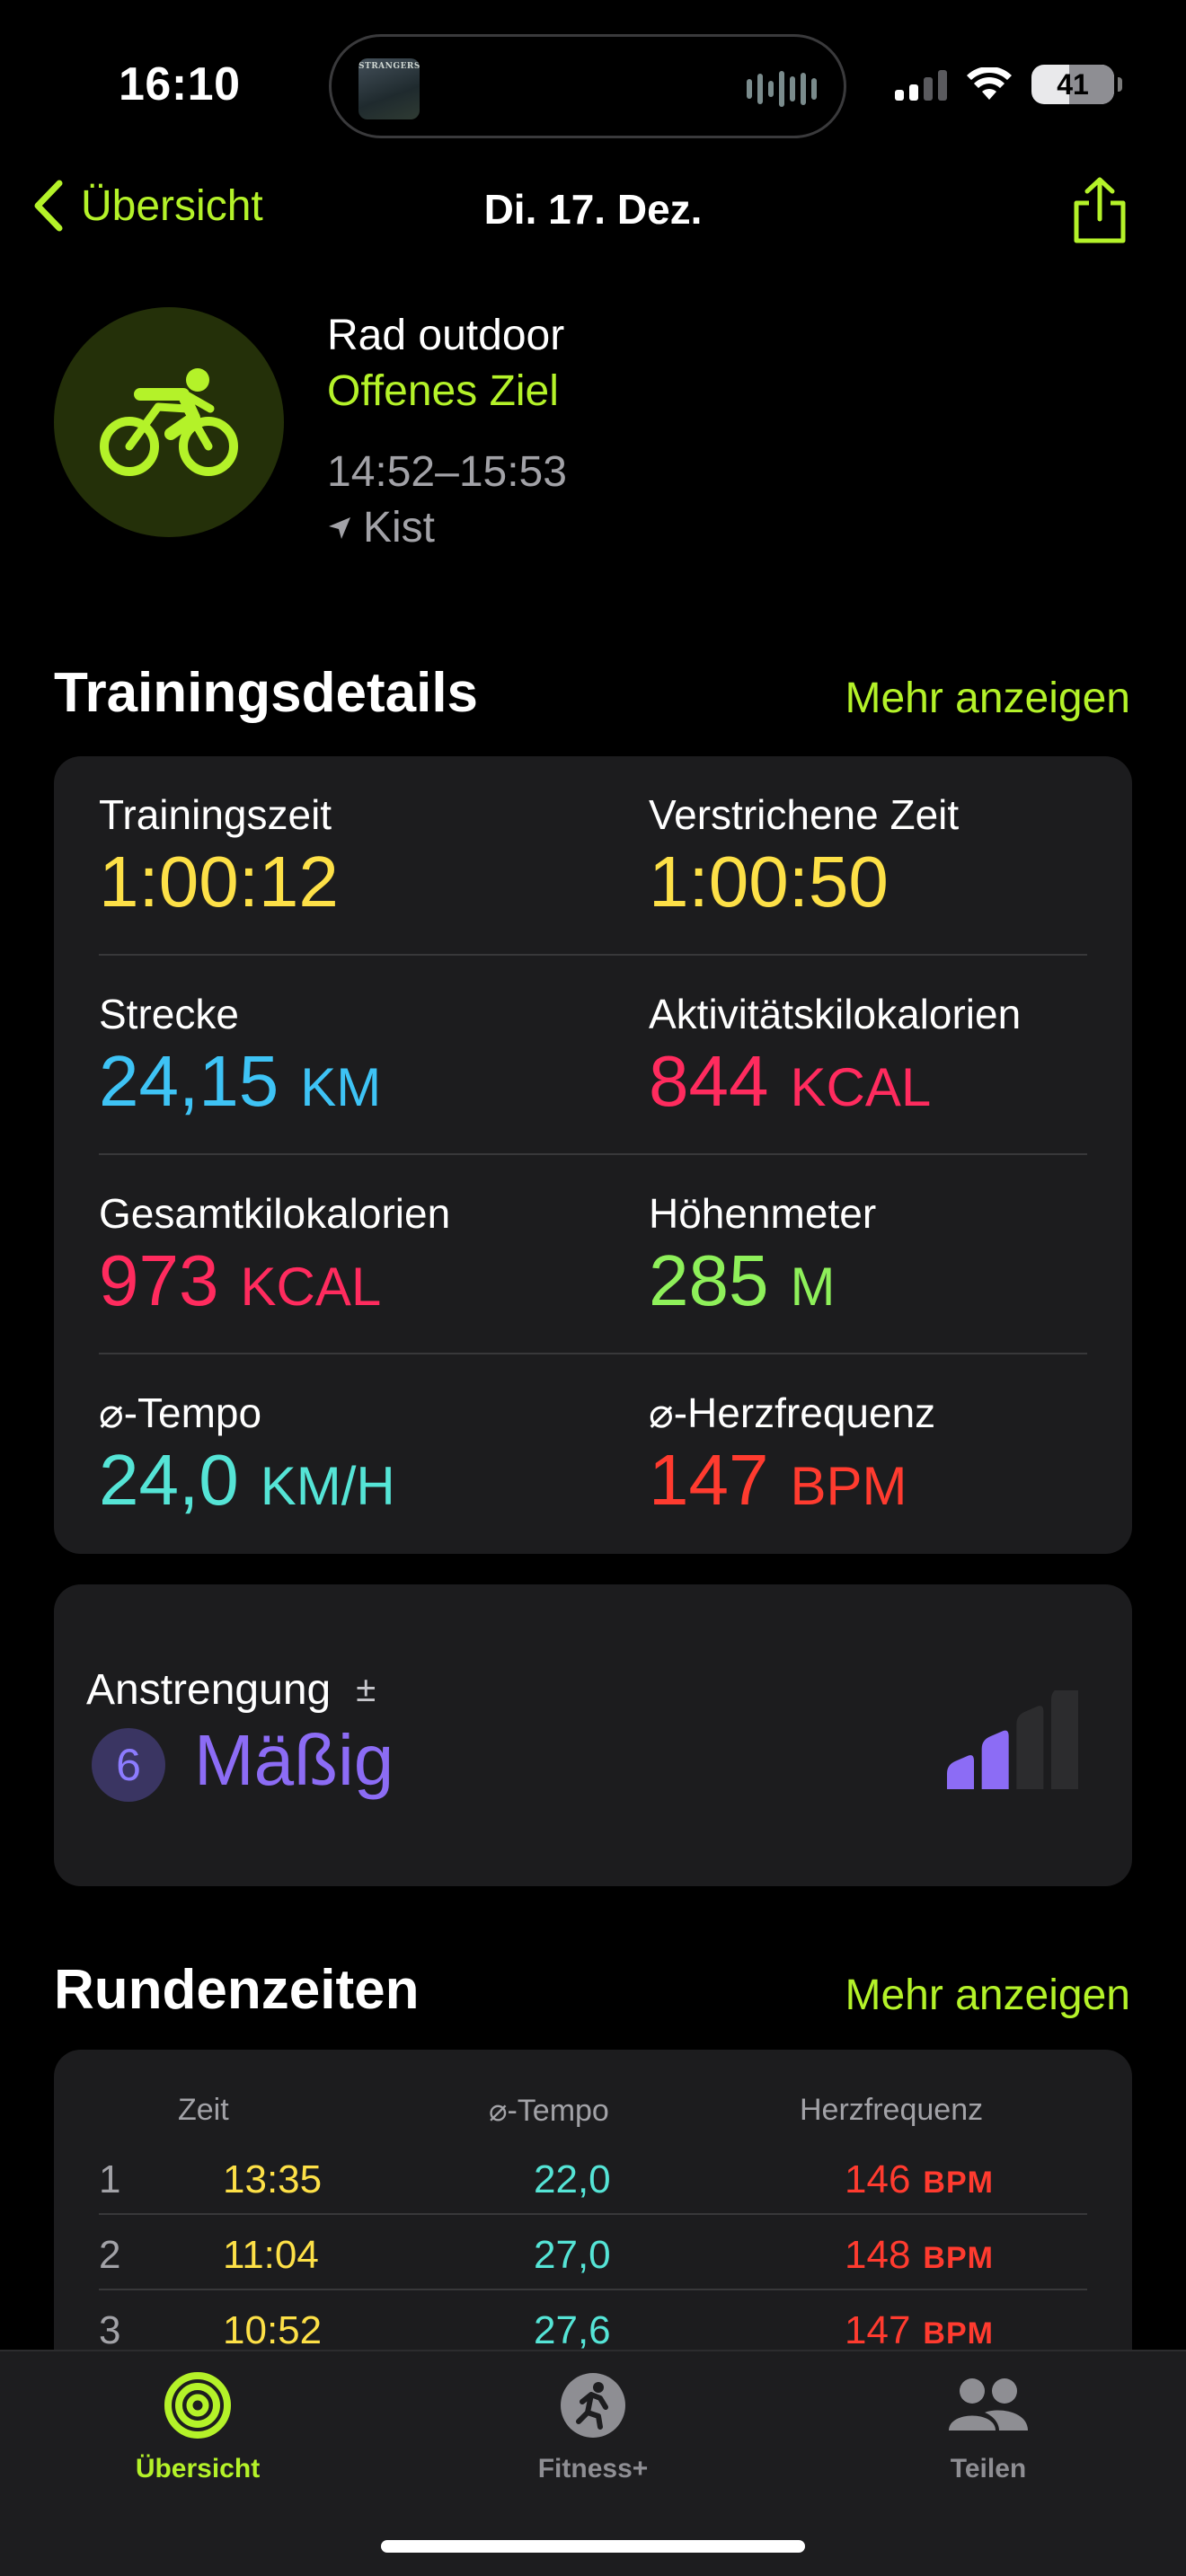 The width and height of the screenshot is (1186, 2576). What do you see at coordinates (197, 2405) in the screenshot?
I see `activity-rings-icon` at bounding box center [197, 2405].